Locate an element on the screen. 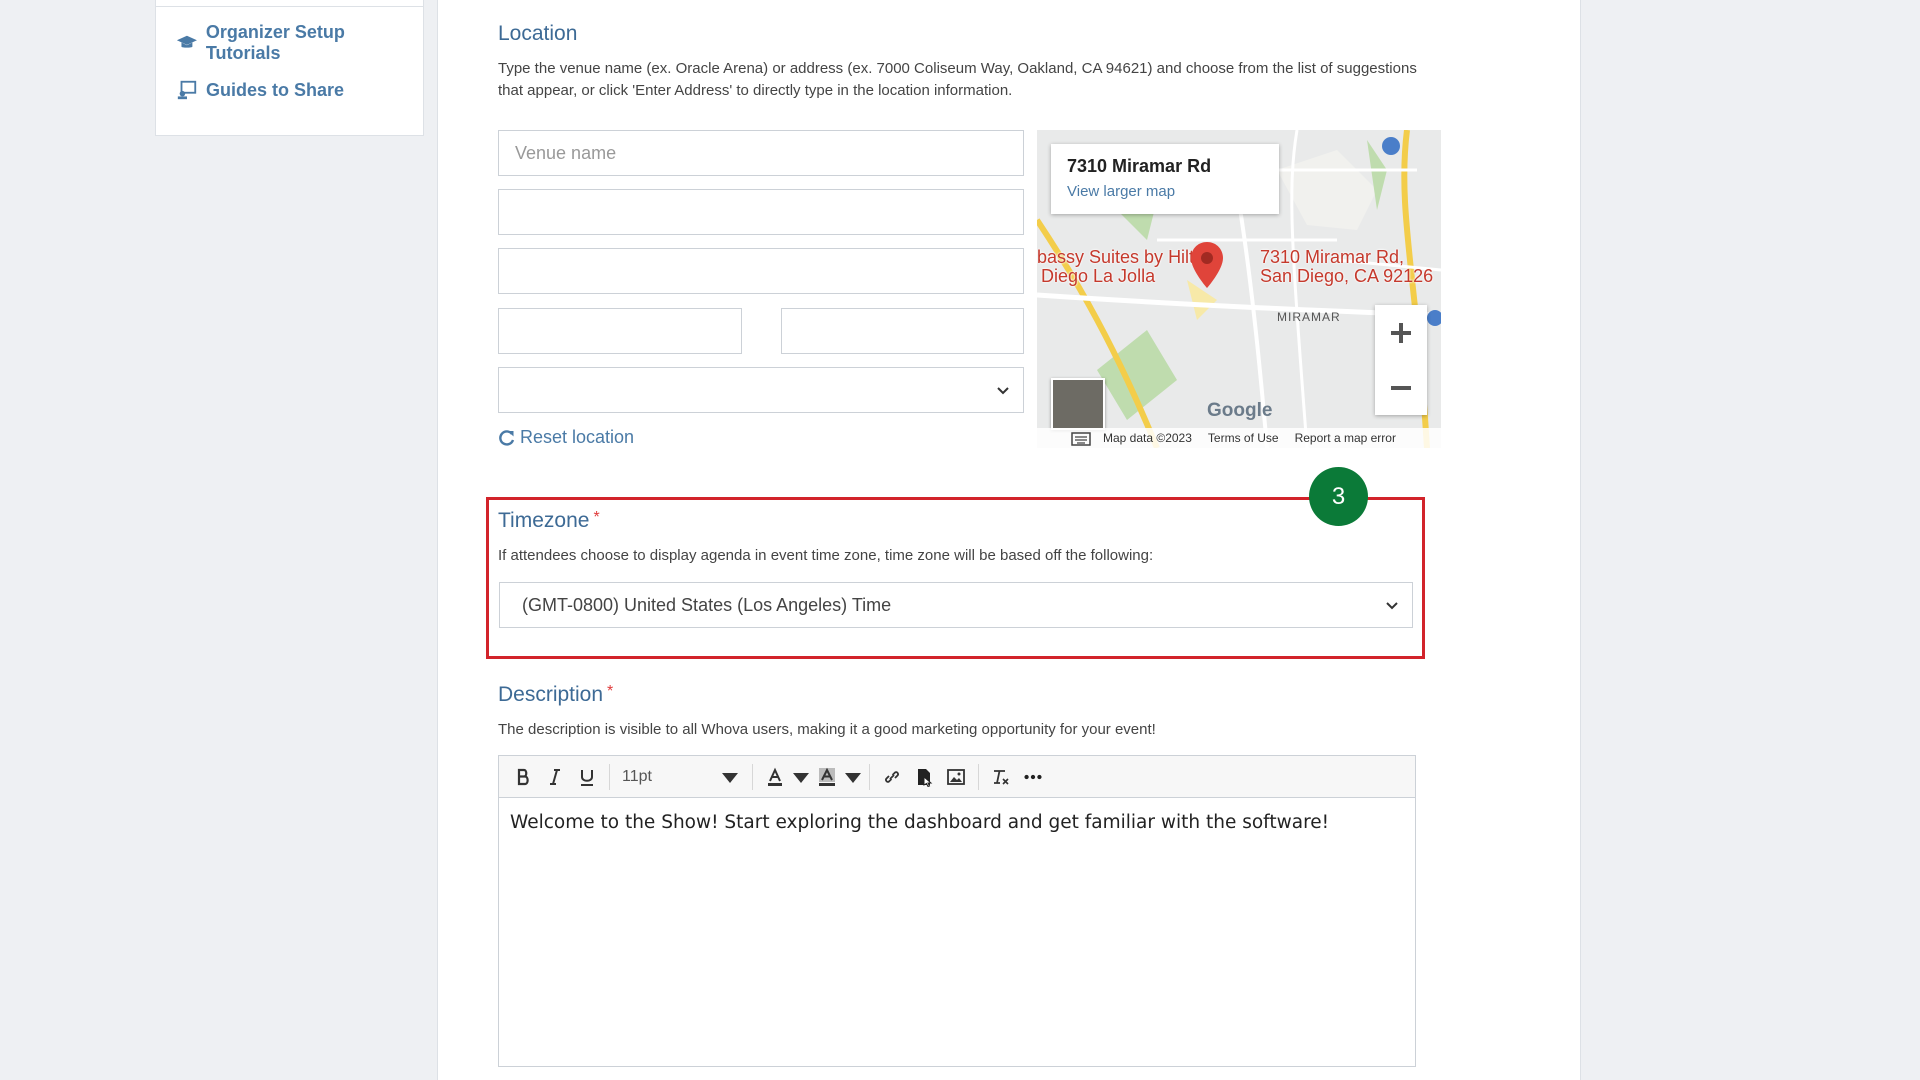 The width and height of the screenshot is (1920, 1080). background-color-dropdown is located at coordinates (853, 777).